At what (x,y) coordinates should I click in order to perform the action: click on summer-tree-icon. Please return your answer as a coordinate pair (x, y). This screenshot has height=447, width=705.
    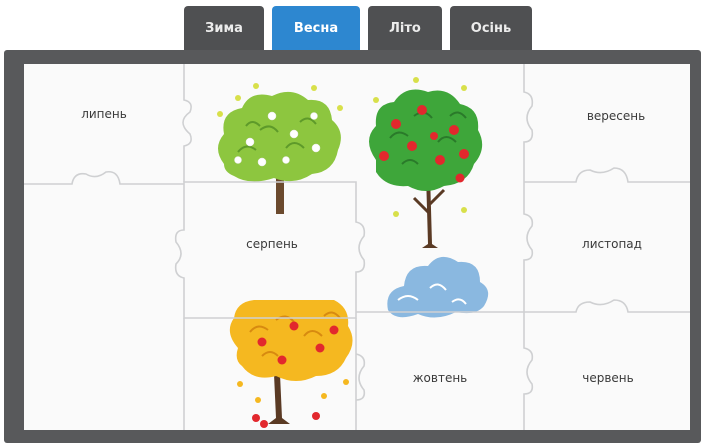
    Looking at the image, I should click on (426, 162).